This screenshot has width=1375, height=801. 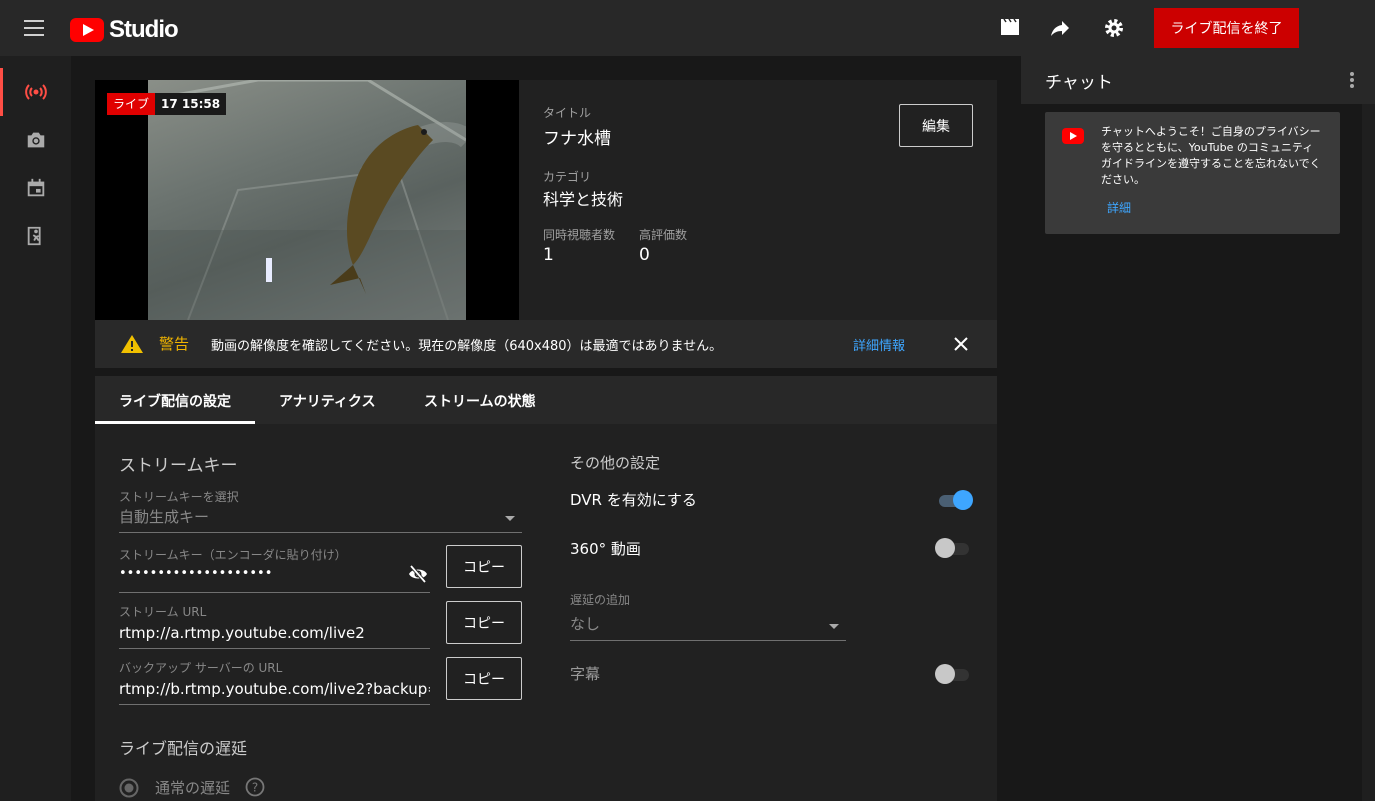 I want to click on calendar-icon, so click(x=35, y=187).